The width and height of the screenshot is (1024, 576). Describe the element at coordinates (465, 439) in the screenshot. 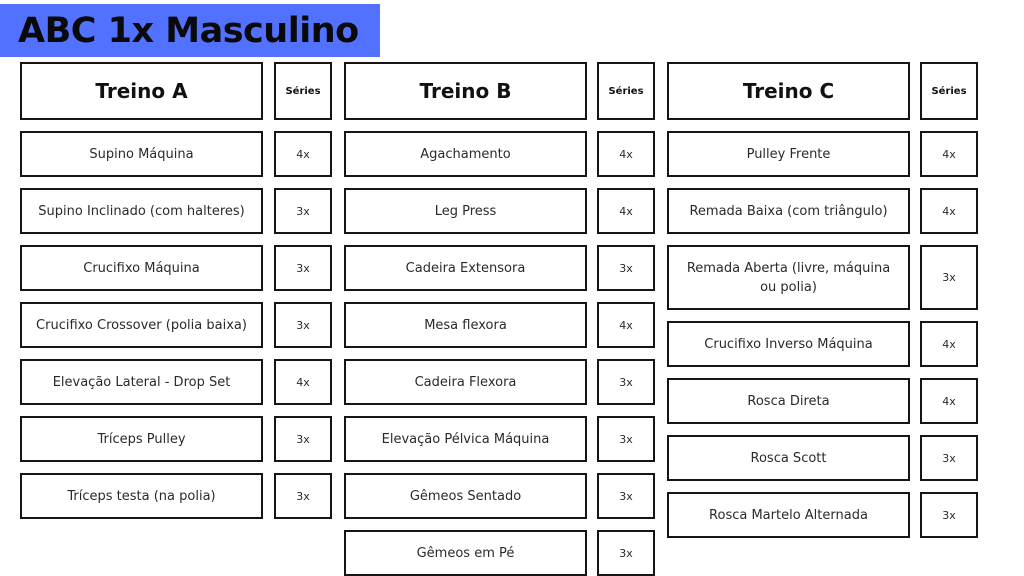

I see `exercise-name: Elevação Pélvica Máquina` at that location.